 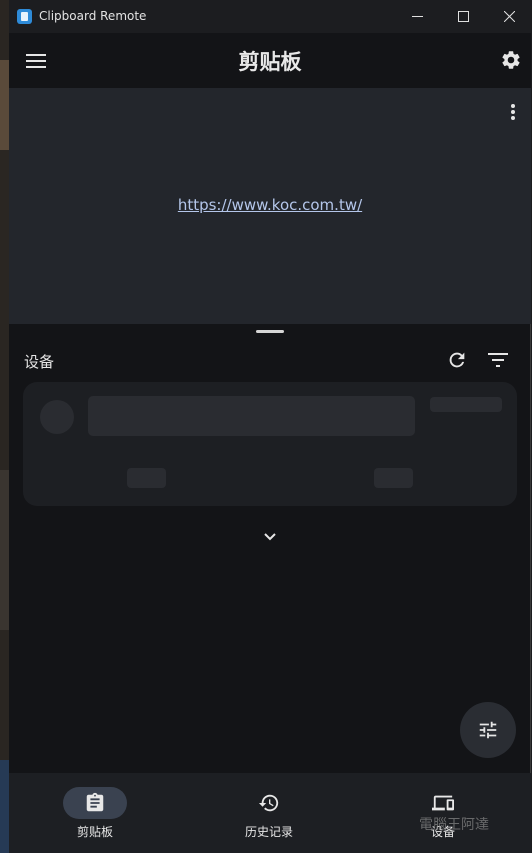 I want to click on expand-button, so click(x=270, y=537).